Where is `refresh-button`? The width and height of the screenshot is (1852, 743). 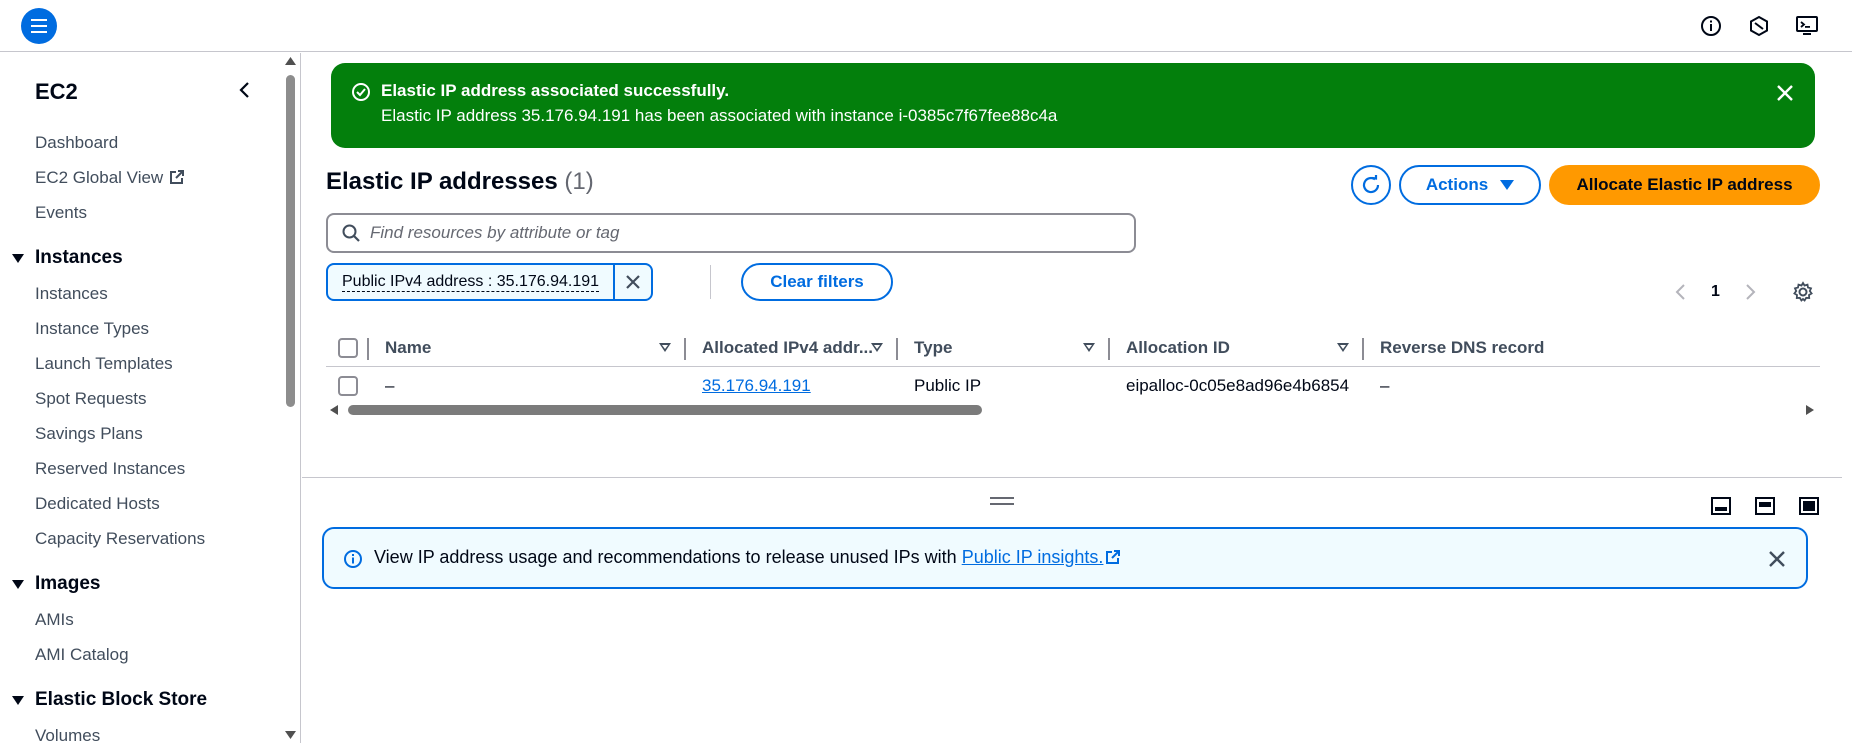
refresh-button is located at coordinates (1371, 185).